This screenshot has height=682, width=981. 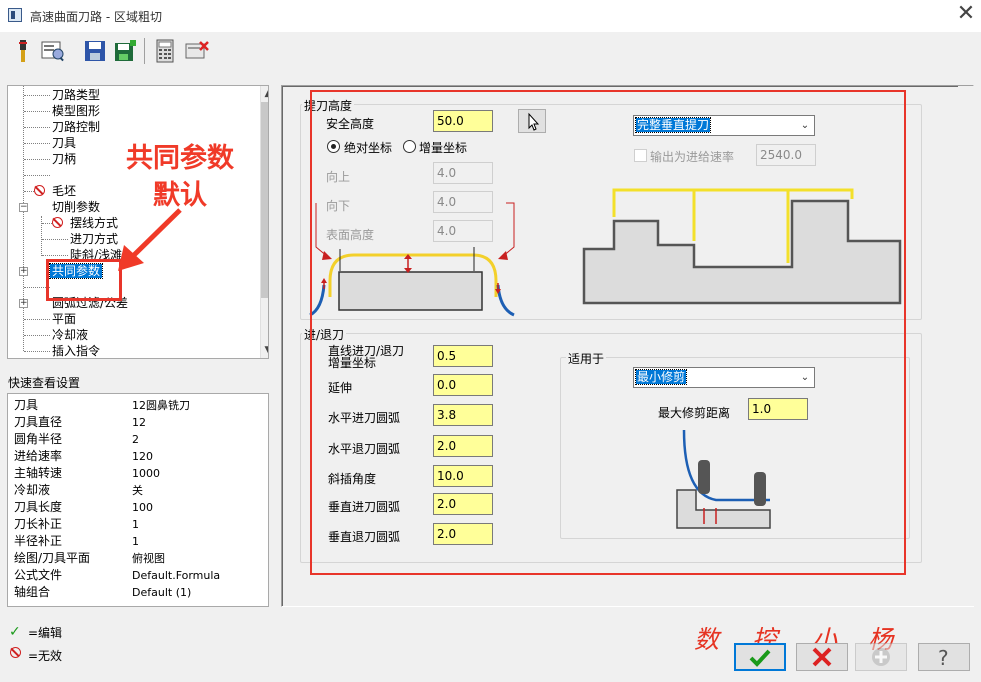 I want to click on tree-item-model-geometry: 模型图形, so click(x=76, y=111).